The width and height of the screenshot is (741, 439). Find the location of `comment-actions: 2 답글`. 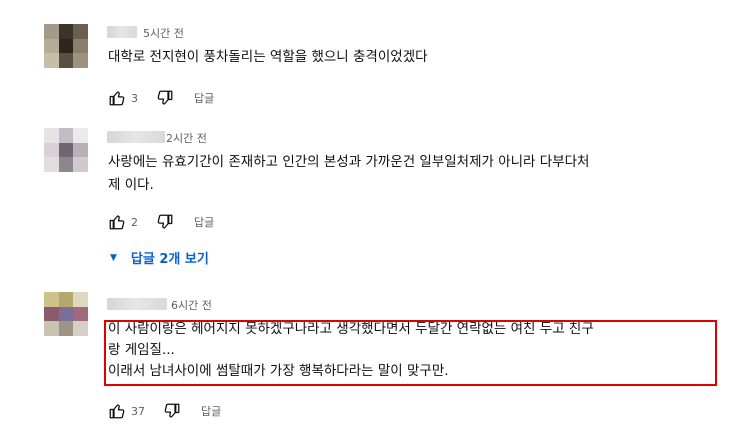

comment-actions: 2 답글 is located at coordinates (161, 222).